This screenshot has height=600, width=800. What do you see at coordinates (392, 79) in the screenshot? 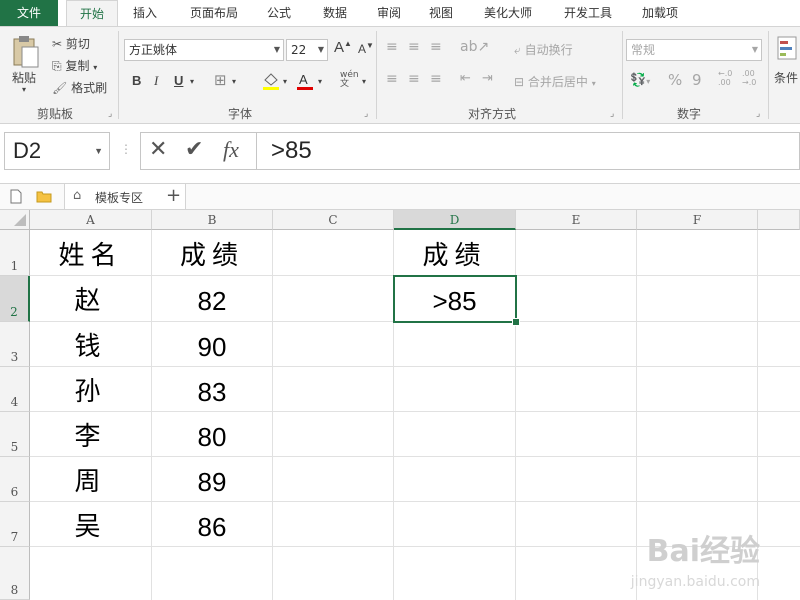
I see `align-left-icon: ≡` at bounding box center [392, 79].